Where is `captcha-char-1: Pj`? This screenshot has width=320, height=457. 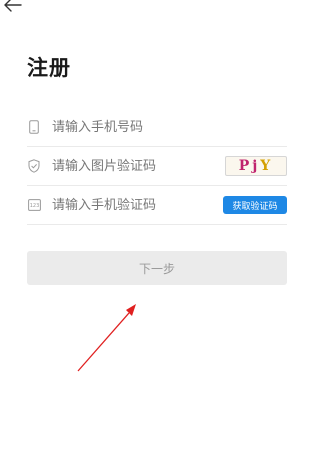
captcha-char-1: Pj is located at coordinates (249, 166).